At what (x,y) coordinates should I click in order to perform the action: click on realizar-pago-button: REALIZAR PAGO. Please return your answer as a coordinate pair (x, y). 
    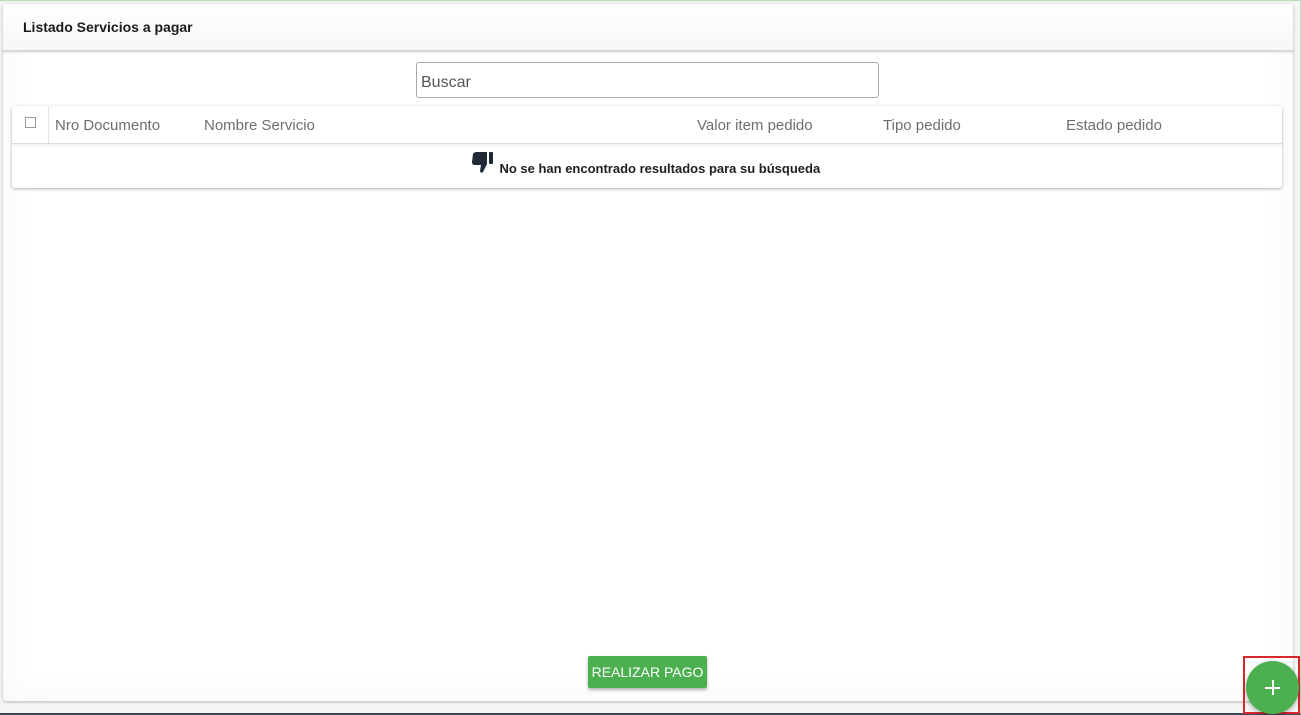
    Looking at the image, I should click on (647, 672).